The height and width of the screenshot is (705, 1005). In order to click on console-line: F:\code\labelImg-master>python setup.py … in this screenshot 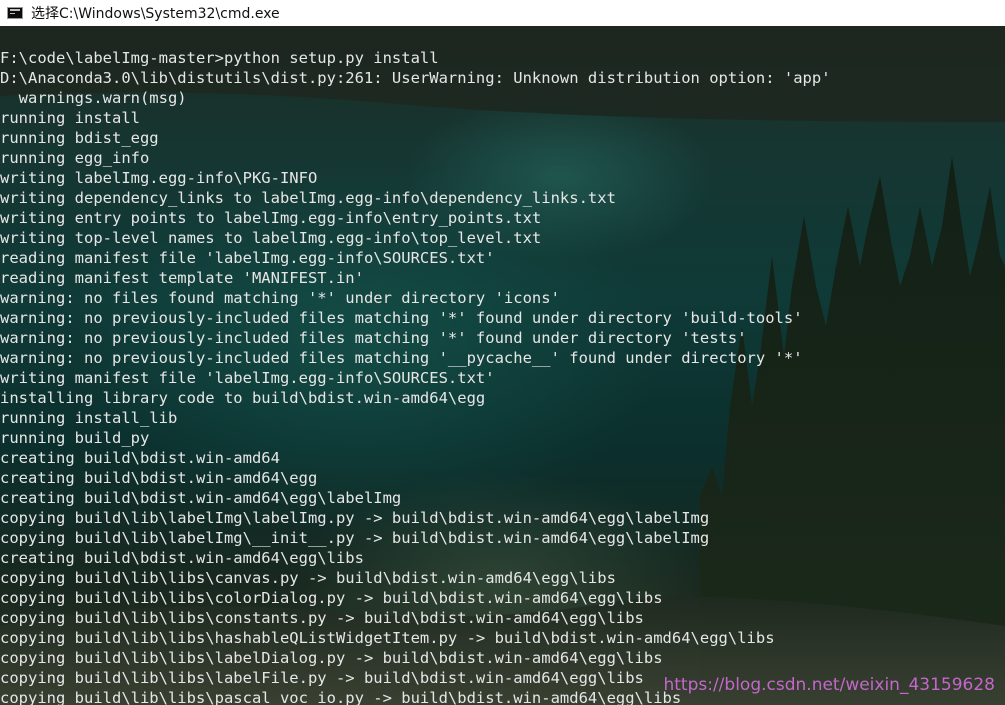, I will do `click(219, 58)`.